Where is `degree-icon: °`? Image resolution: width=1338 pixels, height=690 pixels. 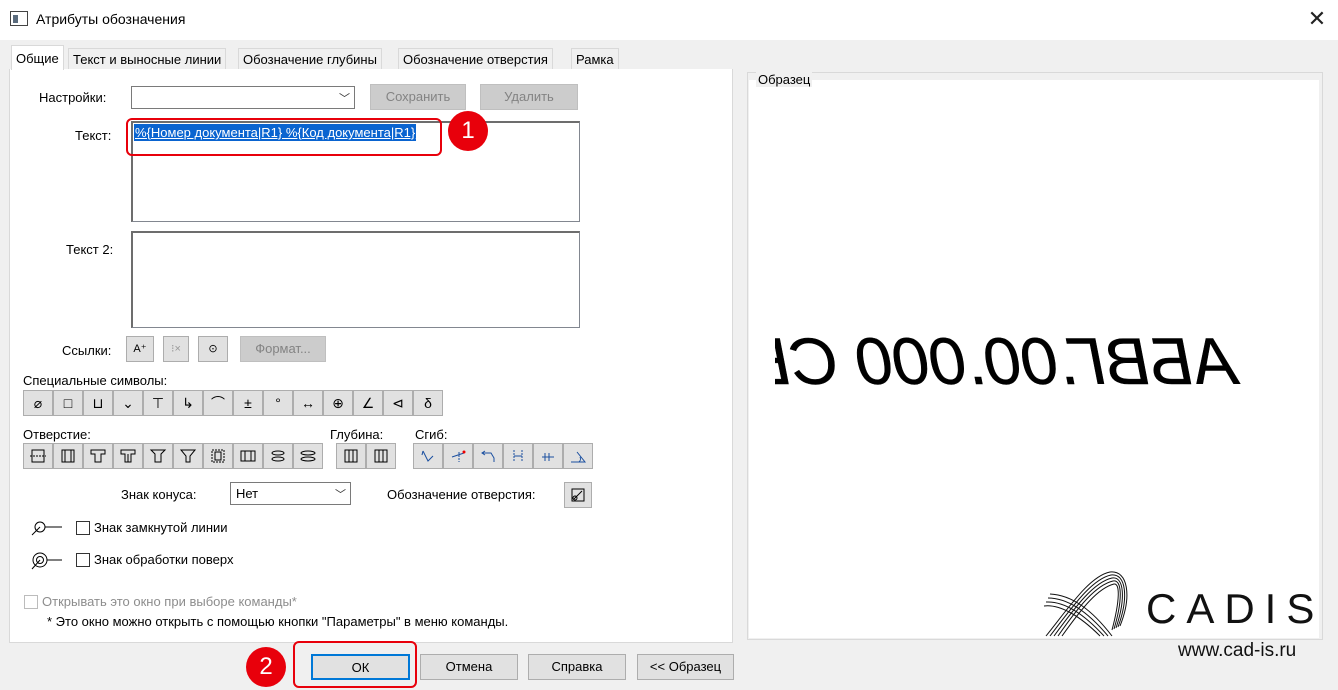
degree-icon: ° is located at coordinates (278, 403).